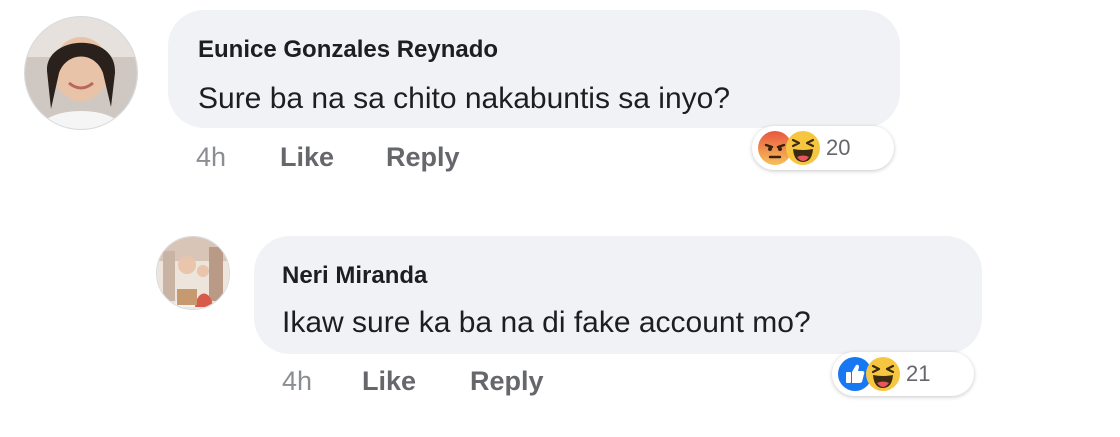 This screenshot has height=437, width=1120. I want to click on reactions-summary: 21, so click(903, 374).